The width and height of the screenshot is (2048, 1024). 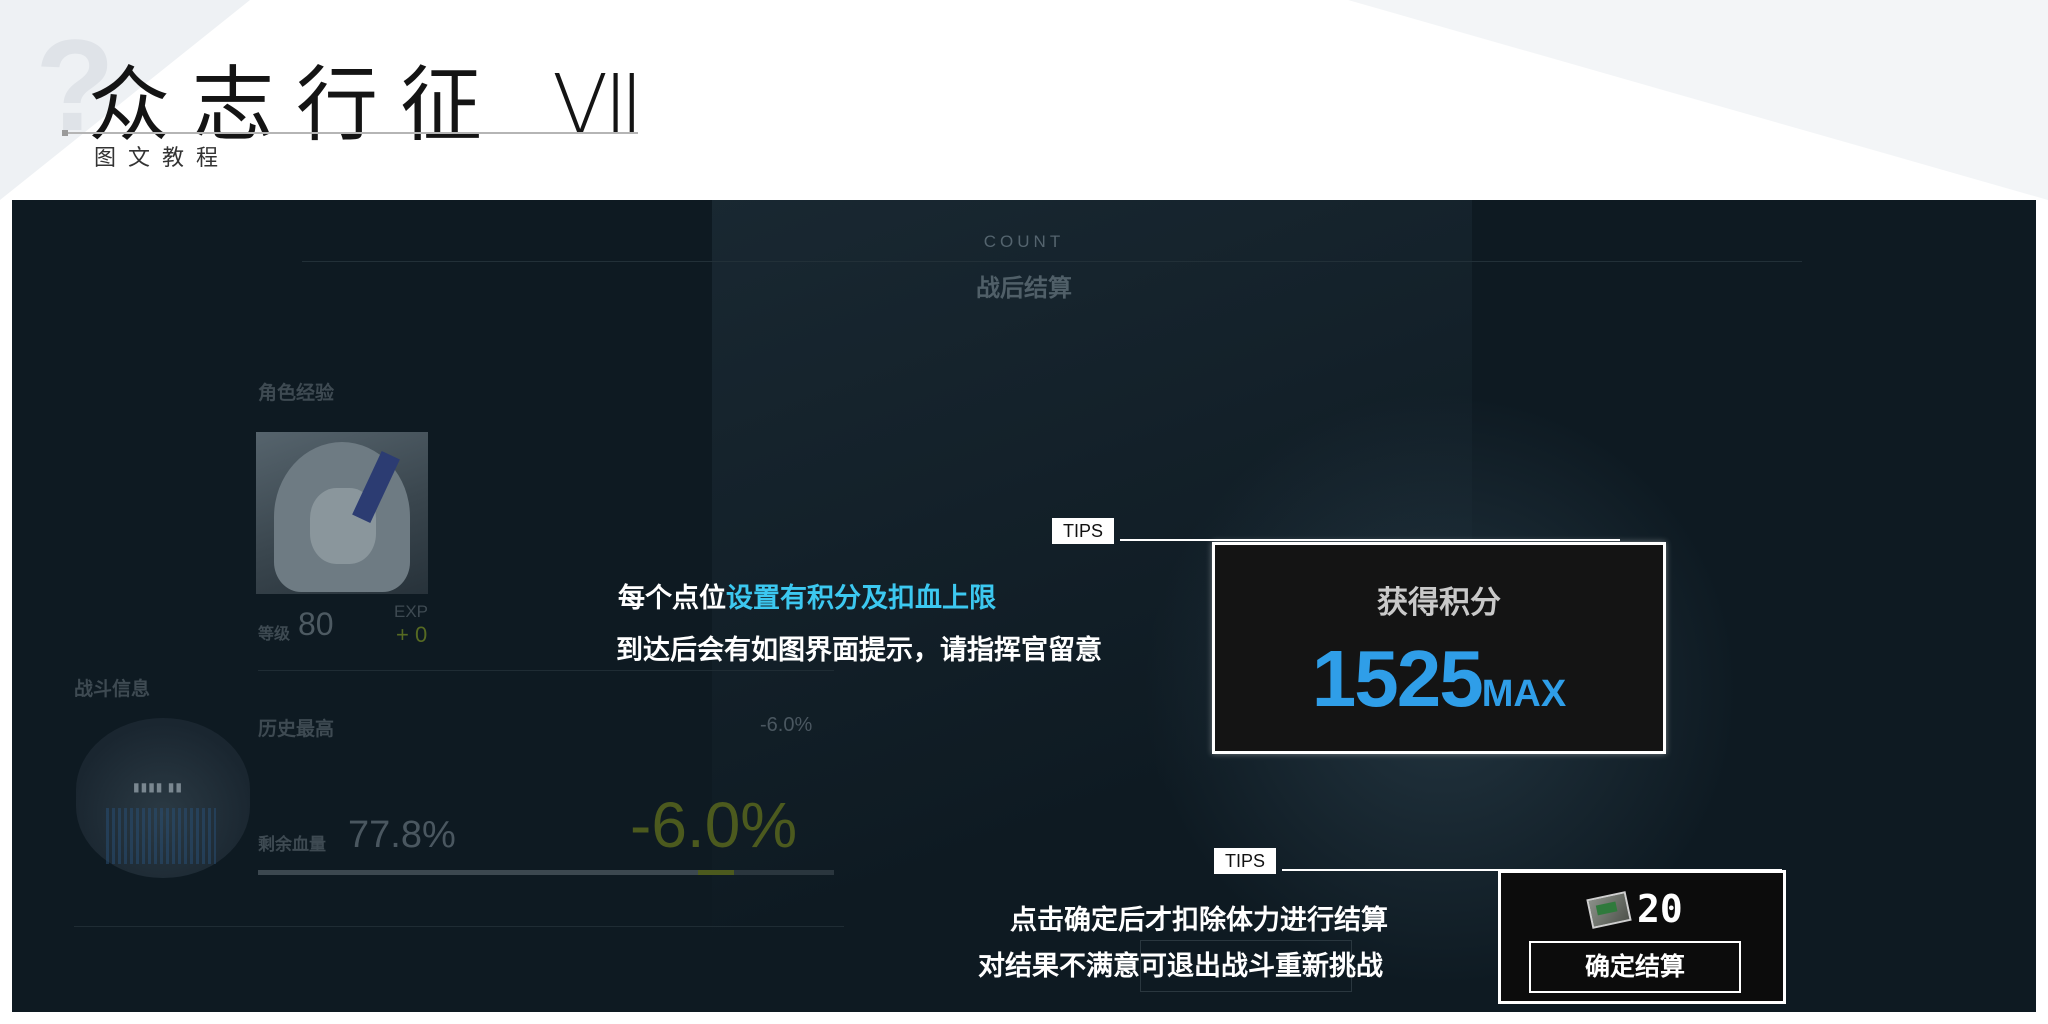 I want to click on history-best-label: 历史最高, so click(x=296, y=729).